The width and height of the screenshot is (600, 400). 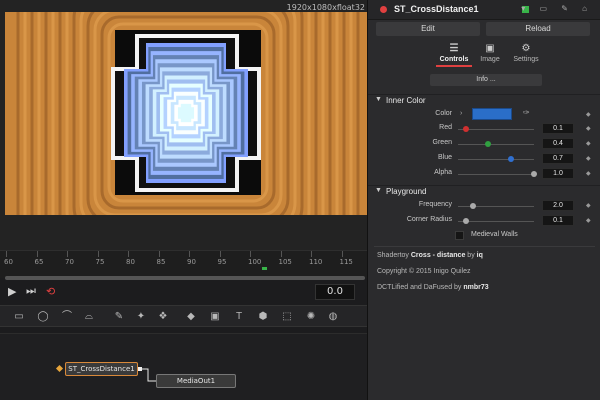 What do you see at coordinates (454, 59) in the screenshot?
I see `tab-controls-label: Controls` at bounding box center [454, 59].